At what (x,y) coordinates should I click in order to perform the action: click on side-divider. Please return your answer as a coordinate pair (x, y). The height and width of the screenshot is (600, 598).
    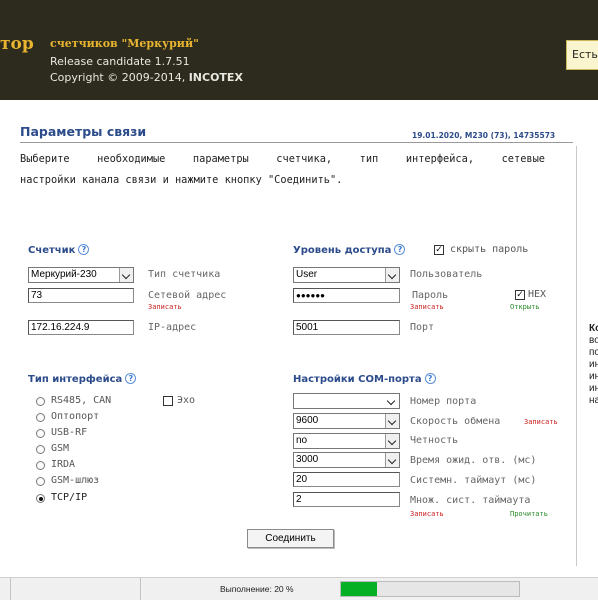
    Looking at the image, I should click on (576, 356).